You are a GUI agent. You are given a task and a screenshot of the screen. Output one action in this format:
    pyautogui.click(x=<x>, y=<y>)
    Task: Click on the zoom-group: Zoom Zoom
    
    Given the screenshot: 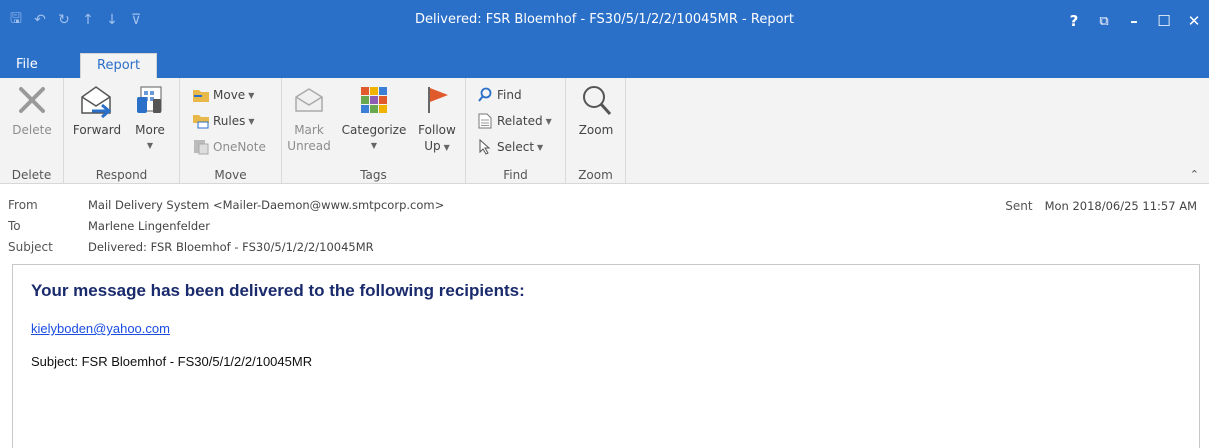 What is the action you would take?
    pyautogui.click(x=596, y=131)
    